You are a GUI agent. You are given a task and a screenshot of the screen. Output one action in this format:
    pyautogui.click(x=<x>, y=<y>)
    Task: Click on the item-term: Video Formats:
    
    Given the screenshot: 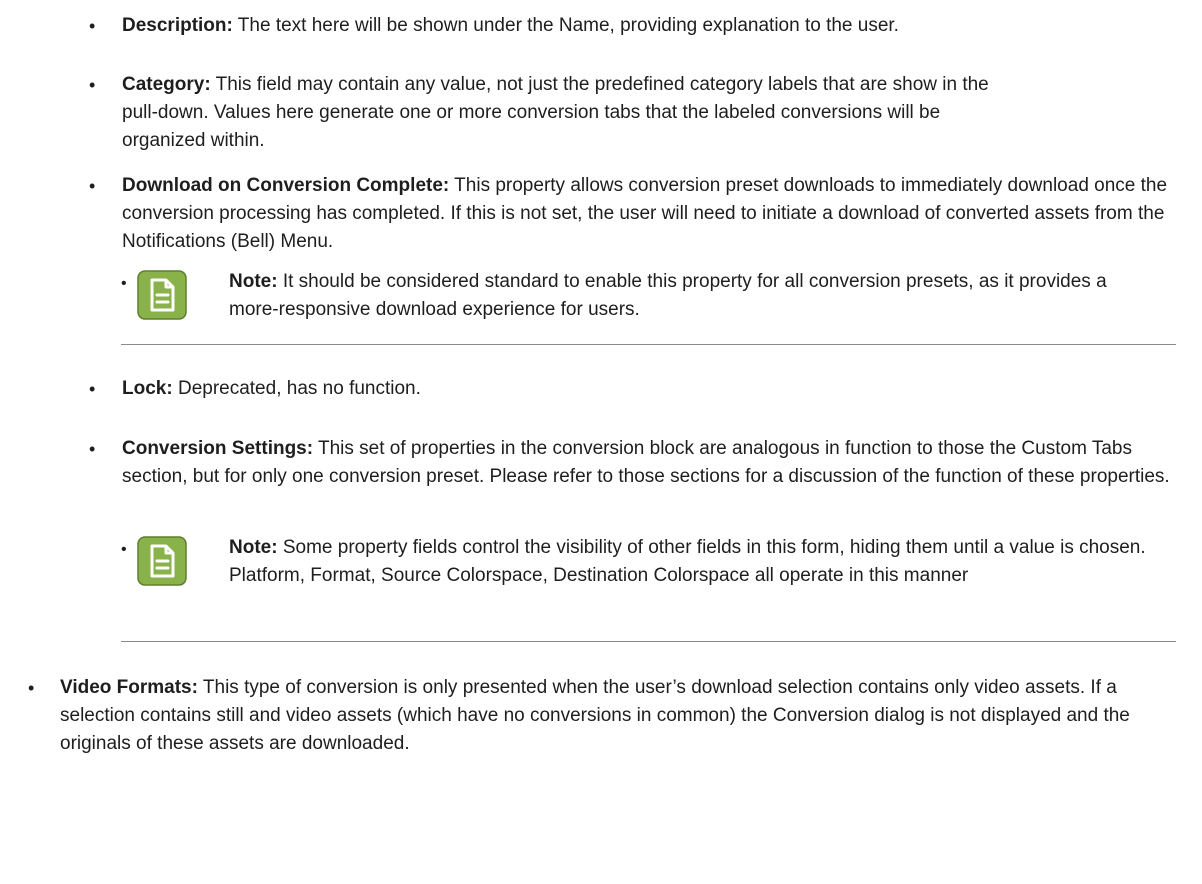 What is the action you would take?
    pyautogui.click(x=129, y=687)
    